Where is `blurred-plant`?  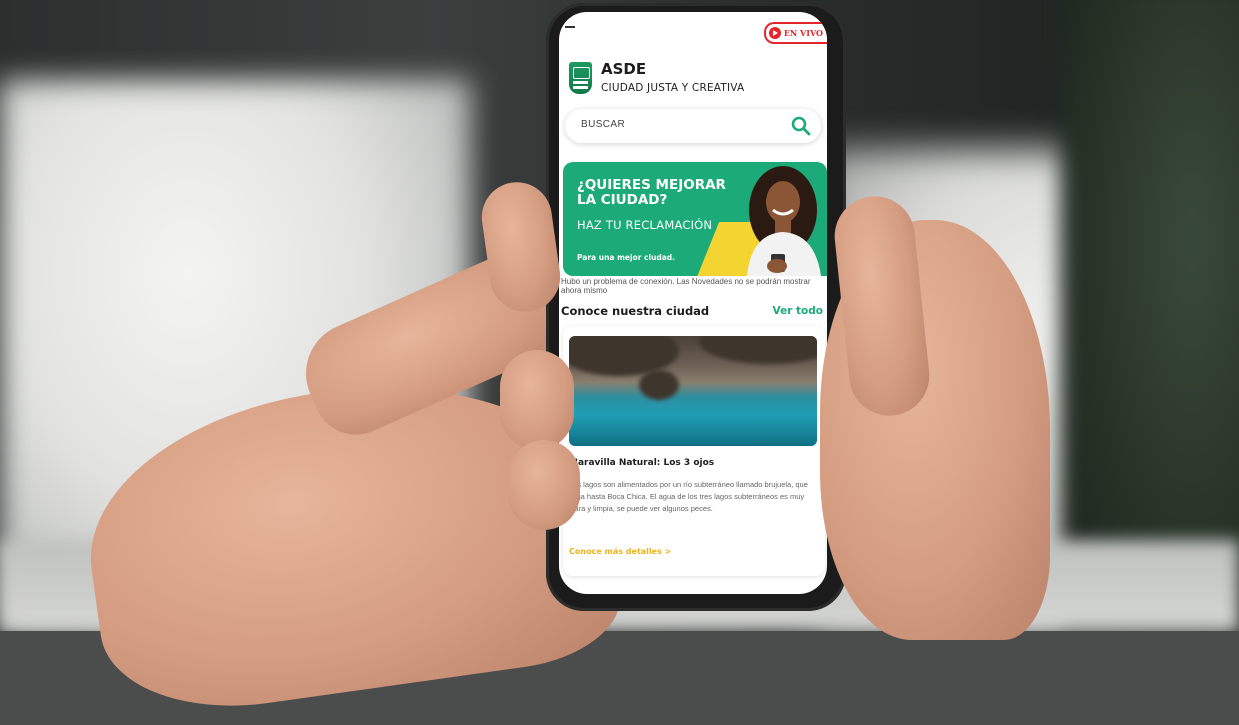 blurred-plant is located at coordinates (1149, 315).